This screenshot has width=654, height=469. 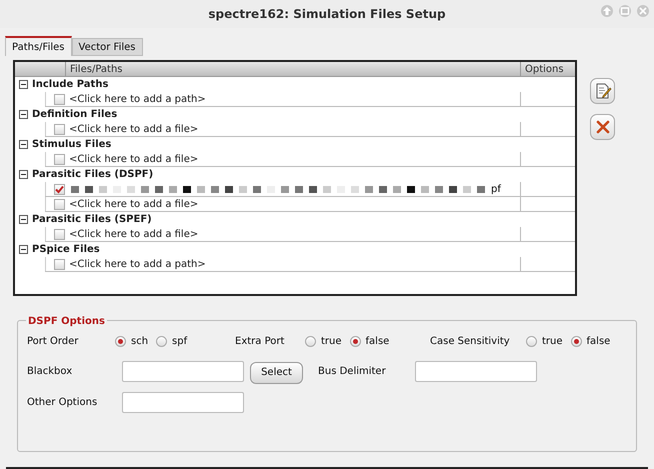 What do you see at coordinates (292, 69) in the screenshot?
I see `column-header: Files/Paths` at bounding box center [292, 69].